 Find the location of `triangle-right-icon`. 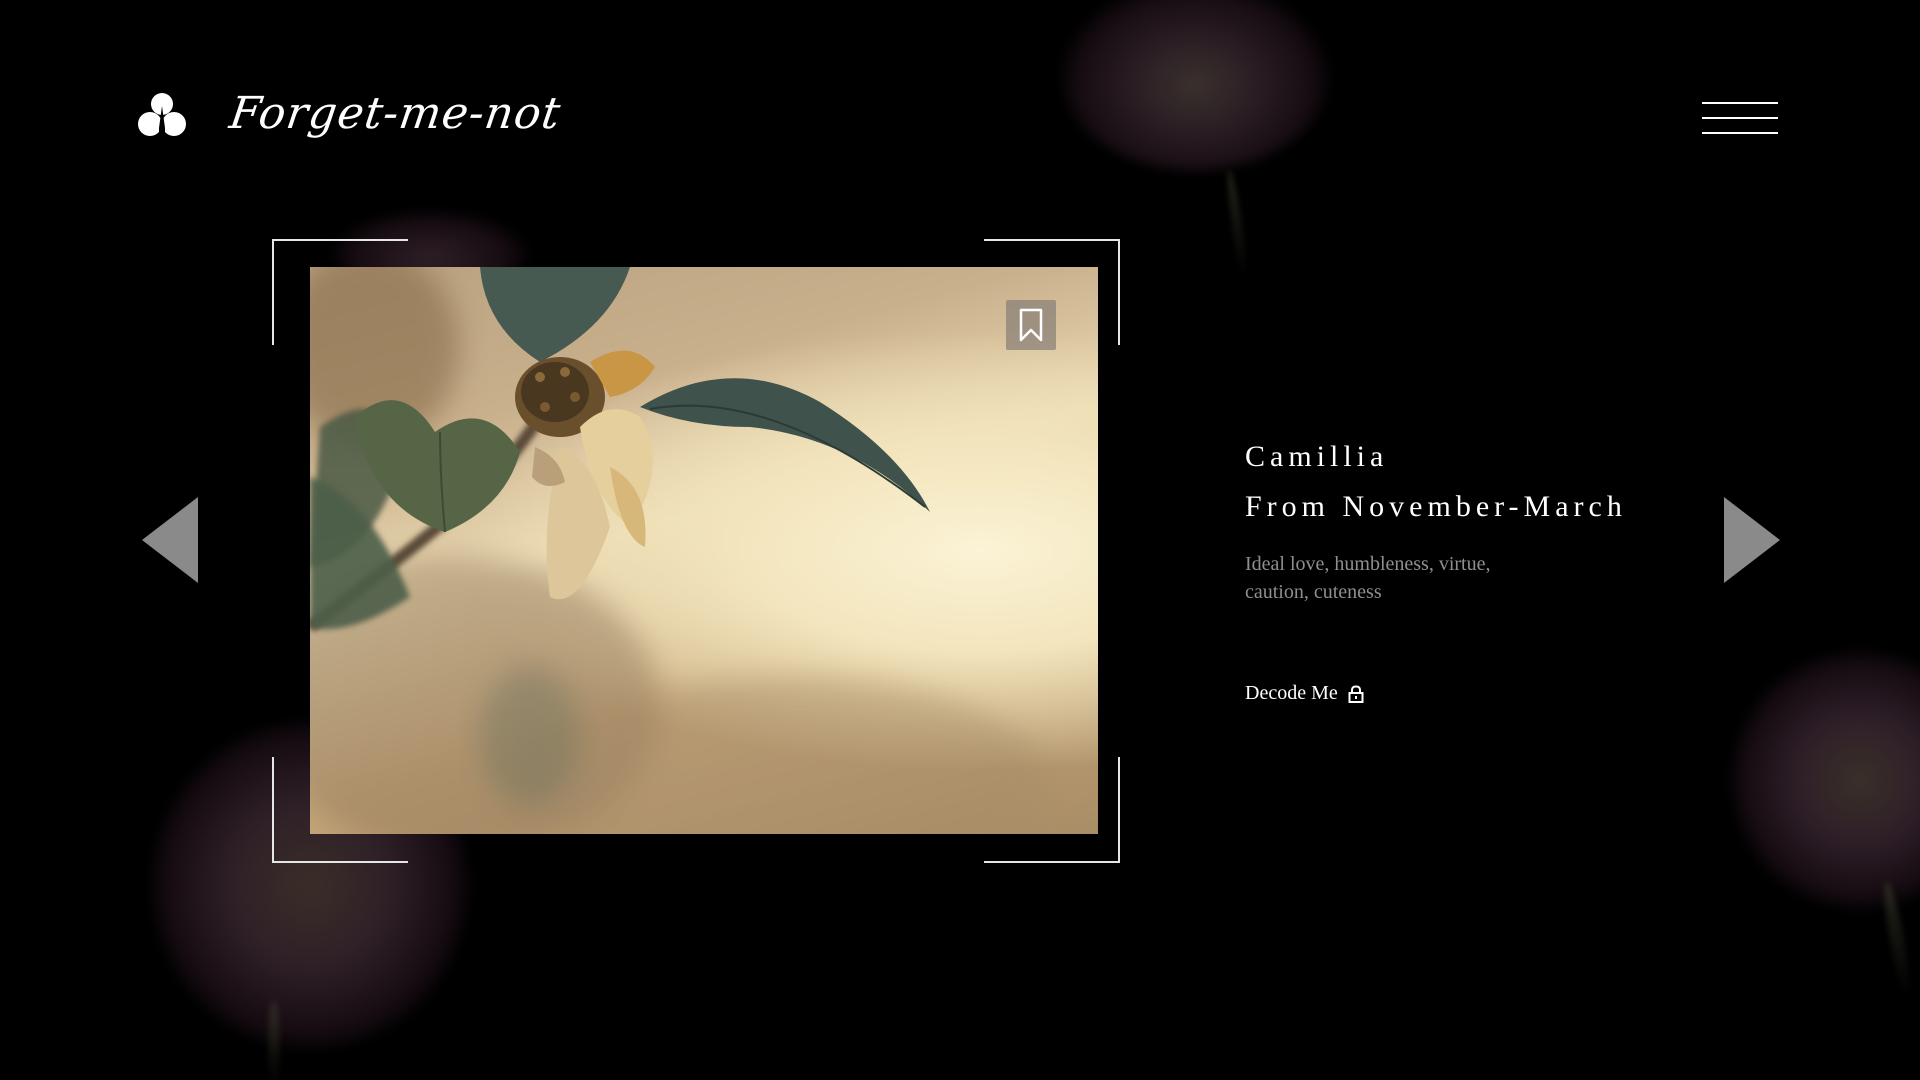

triangle-right-icon is located at coordinates (1752, 540).